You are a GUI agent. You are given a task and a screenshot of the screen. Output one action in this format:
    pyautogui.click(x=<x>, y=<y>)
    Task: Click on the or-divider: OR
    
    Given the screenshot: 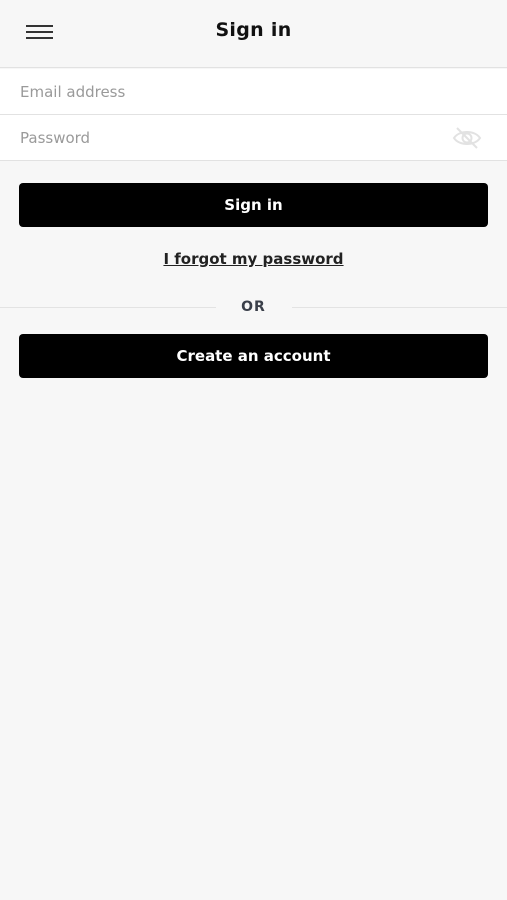 What is the action you would take?
    pyautogui.click(x=253, y=308)
    